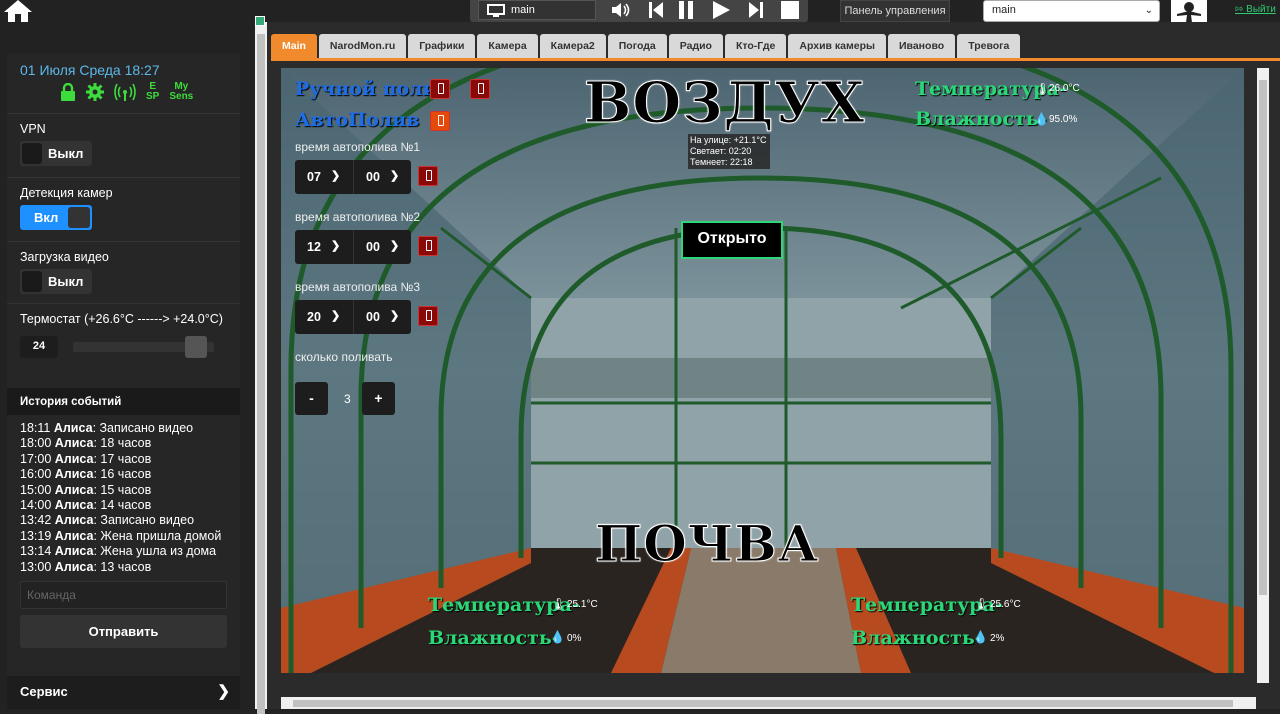 The image size is (1280, 714). I want to click on volume-icon, so click(621, 10).